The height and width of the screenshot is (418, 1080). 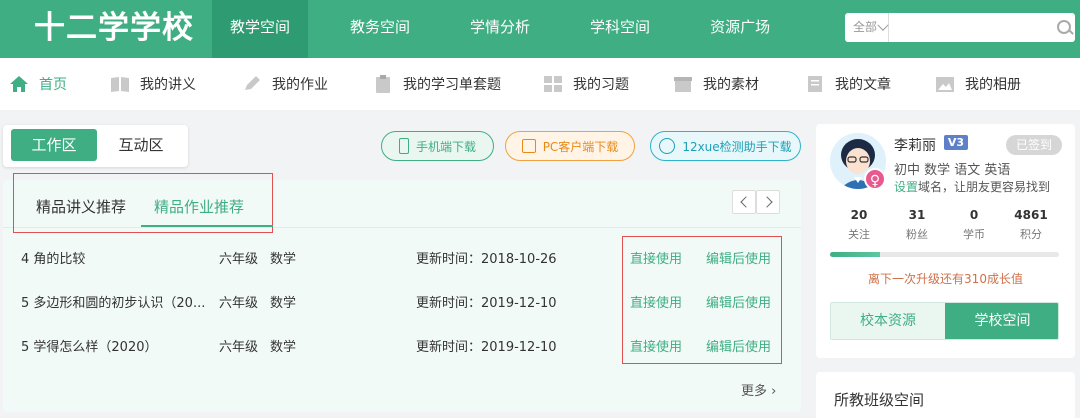 I want to click on subnav-item-lecture-notes: 我的讲义, so click(x=153, y=84).